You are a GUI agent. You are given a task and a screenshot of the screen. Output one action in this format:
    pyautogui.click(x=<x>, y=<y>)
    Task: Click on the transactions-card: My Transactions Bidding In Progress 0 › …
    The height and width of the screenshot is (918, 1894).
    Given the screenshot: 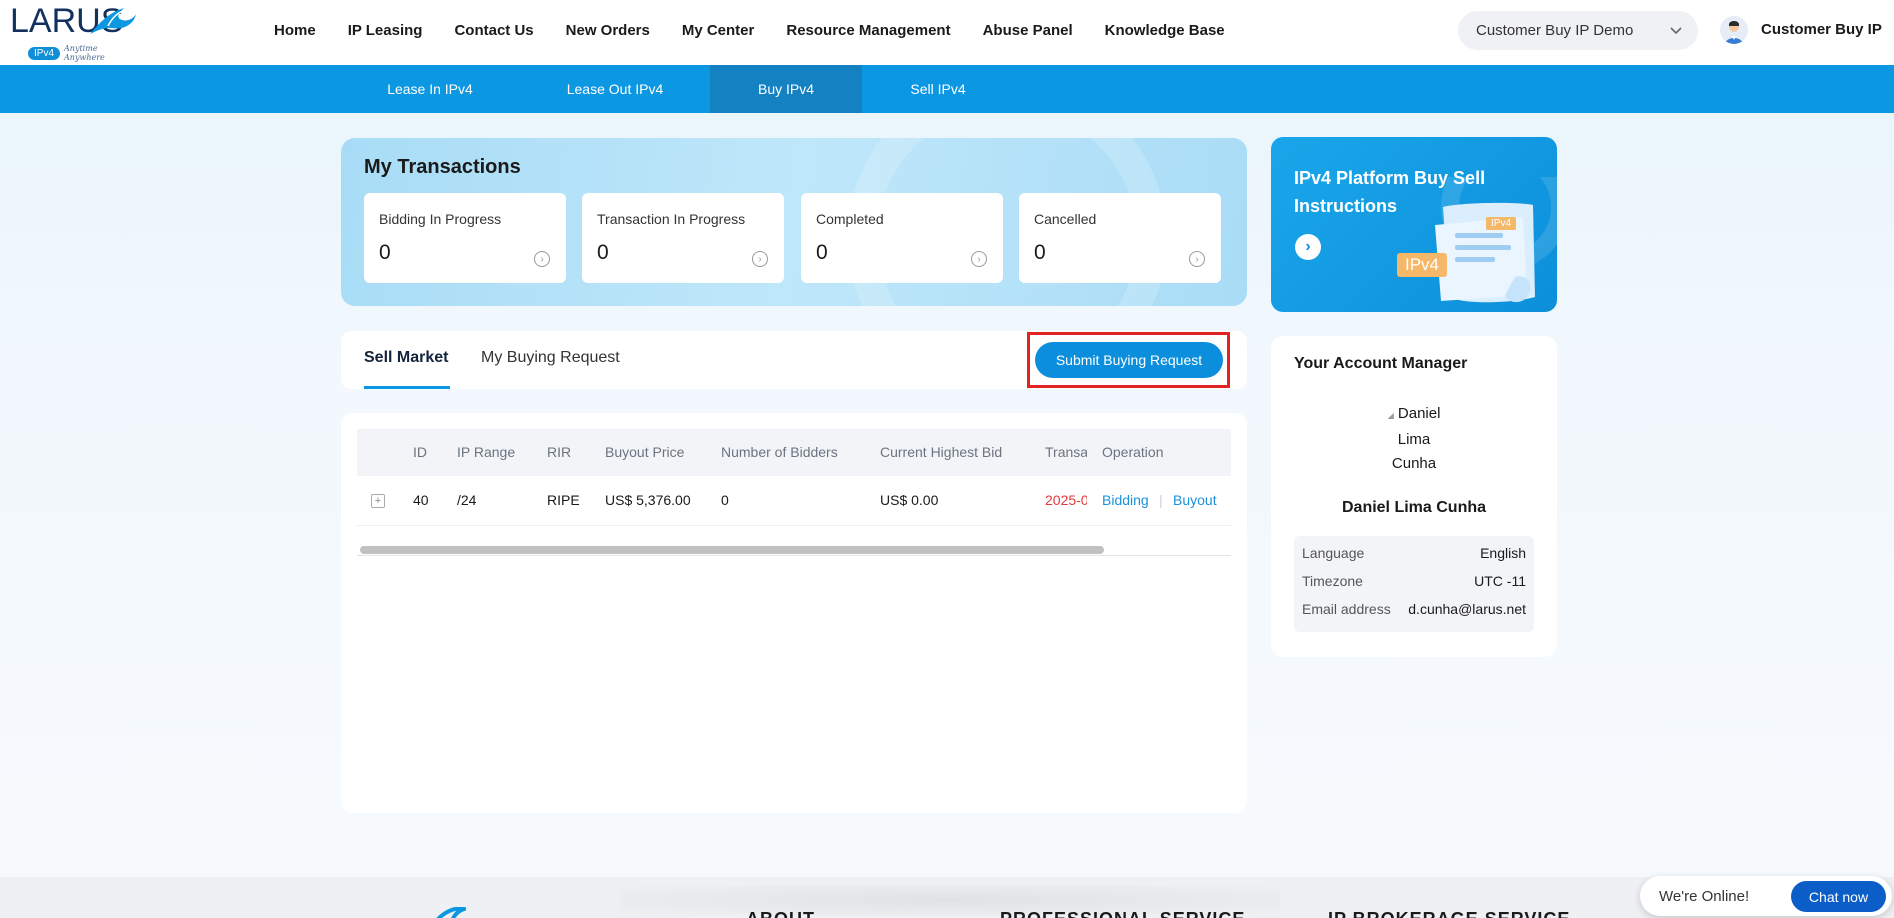 What is the action you would take?
    pyautogui.click(x=794, y=222)
    